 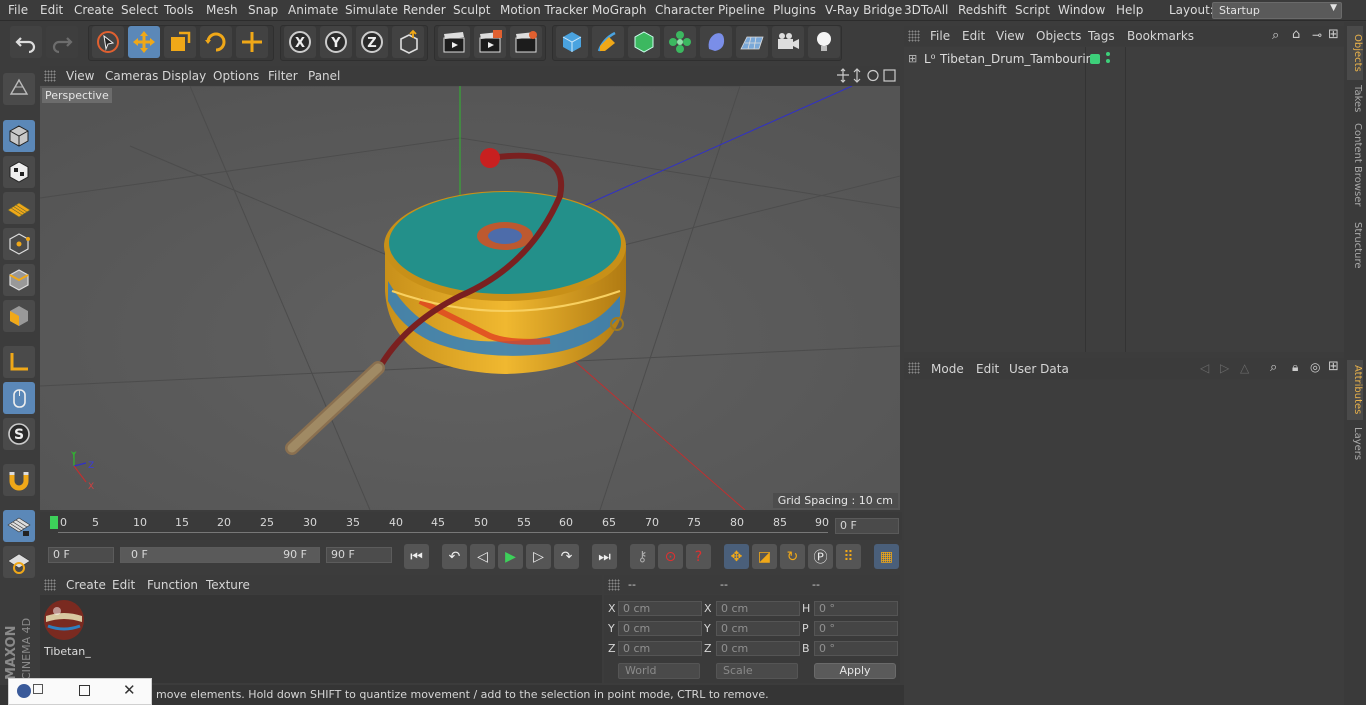 What do you see at coordinates (1355, 444) in the screenshot?
I see `tab-layers: Layers` at bounding box center [1355, 444].